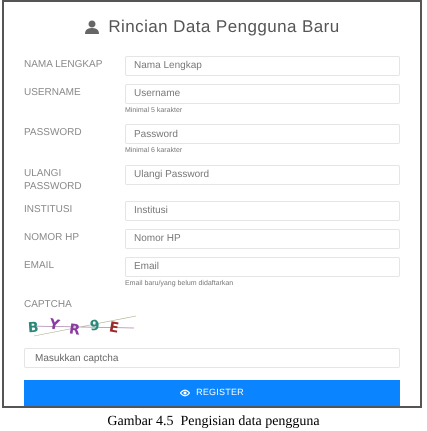 The image size is (427, 431). What do you see at coordinates (94, 326) in the screenshot?
I see `captcha-character: 9` at bounding box center [94, 326].